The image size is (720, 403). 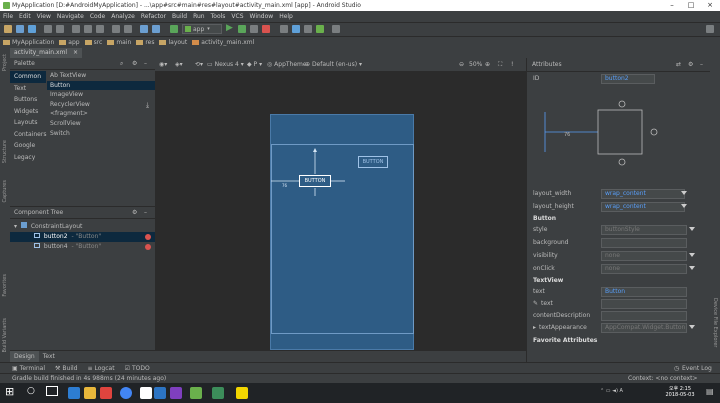 I want to click on zoom-out-icon: ⊖, so click(x=461, y=64).